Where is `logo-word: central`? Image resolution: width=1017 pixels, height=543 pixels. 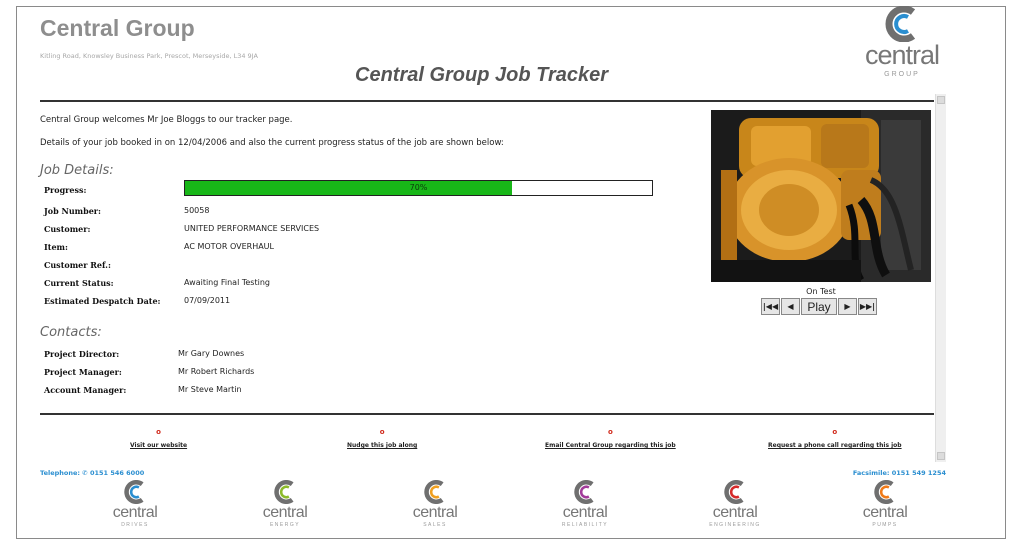
logo-word: central is located at coordinates (902, 55).